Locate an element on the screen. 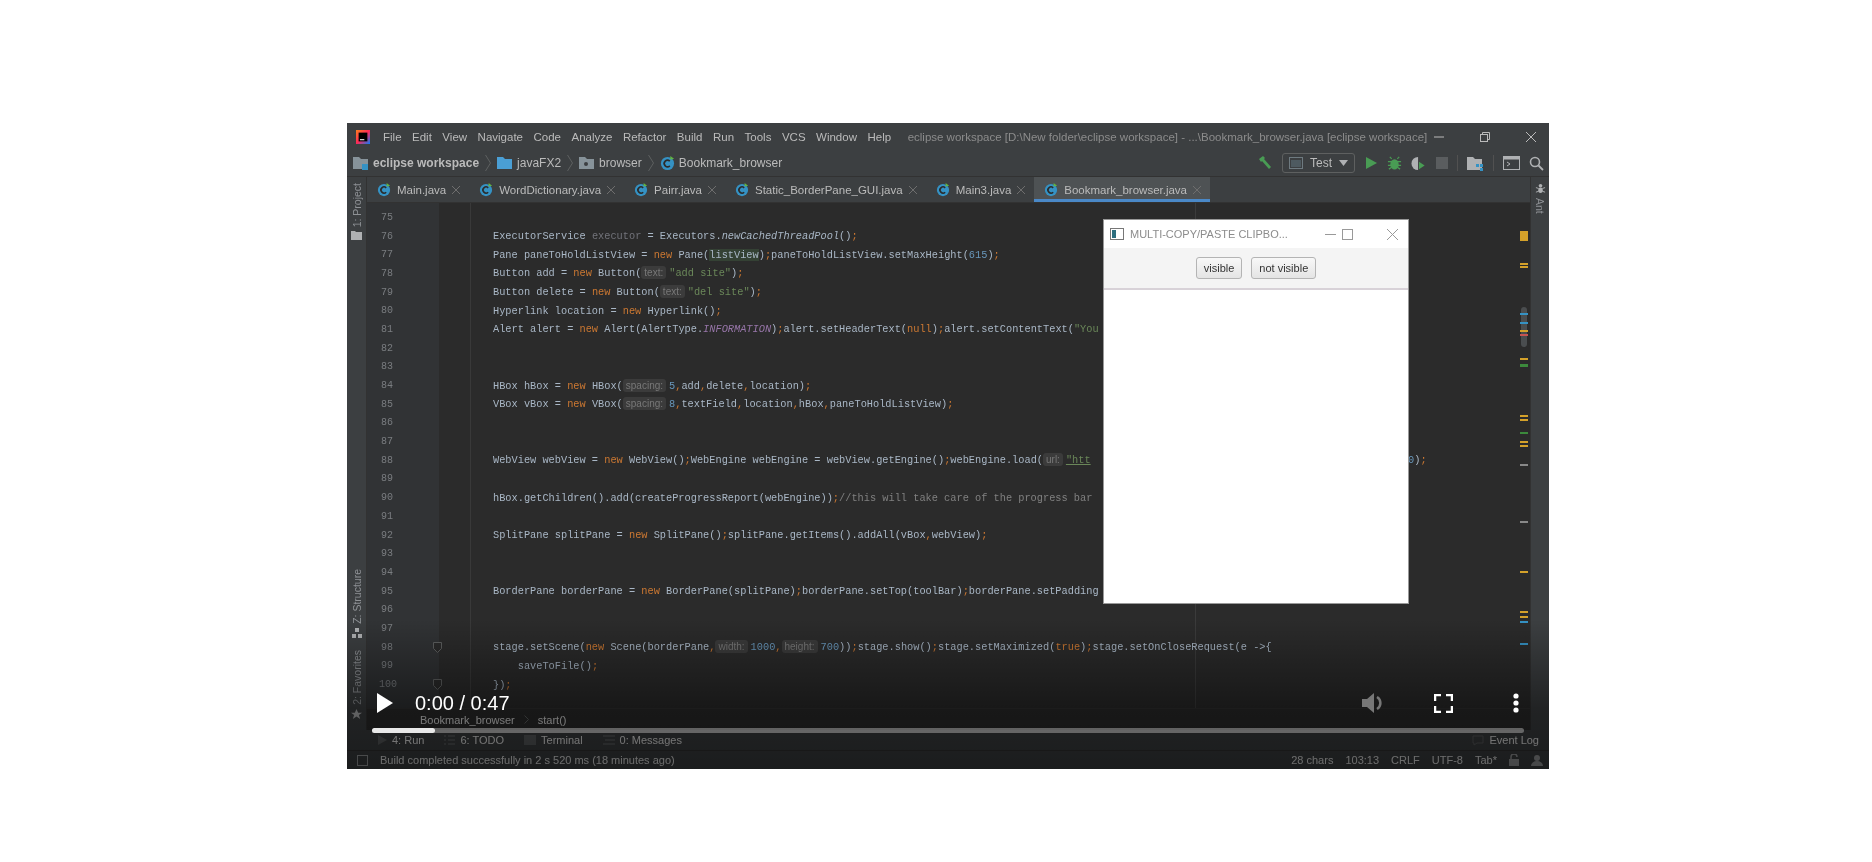 This screenshot has width=1872, height=862. menu-item: Window is located at coordinates (836, 136).